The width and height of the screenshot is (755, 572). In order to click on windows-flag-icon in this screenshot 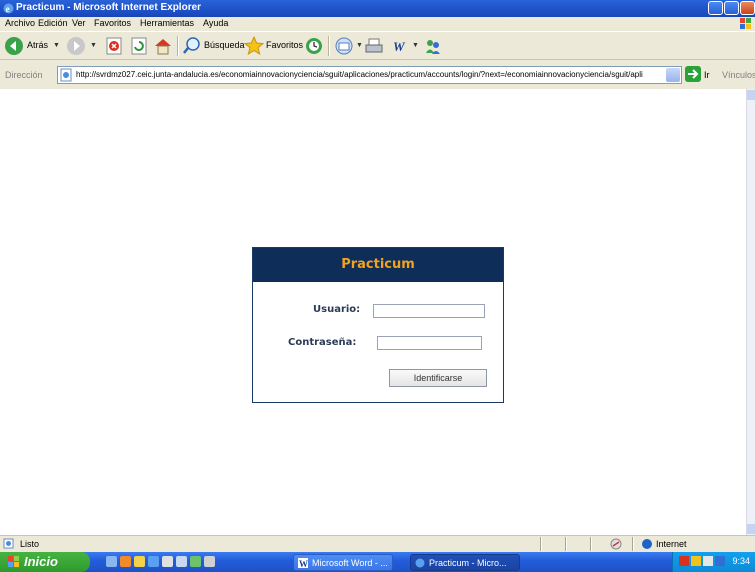, I will do `click(745, 23)`.